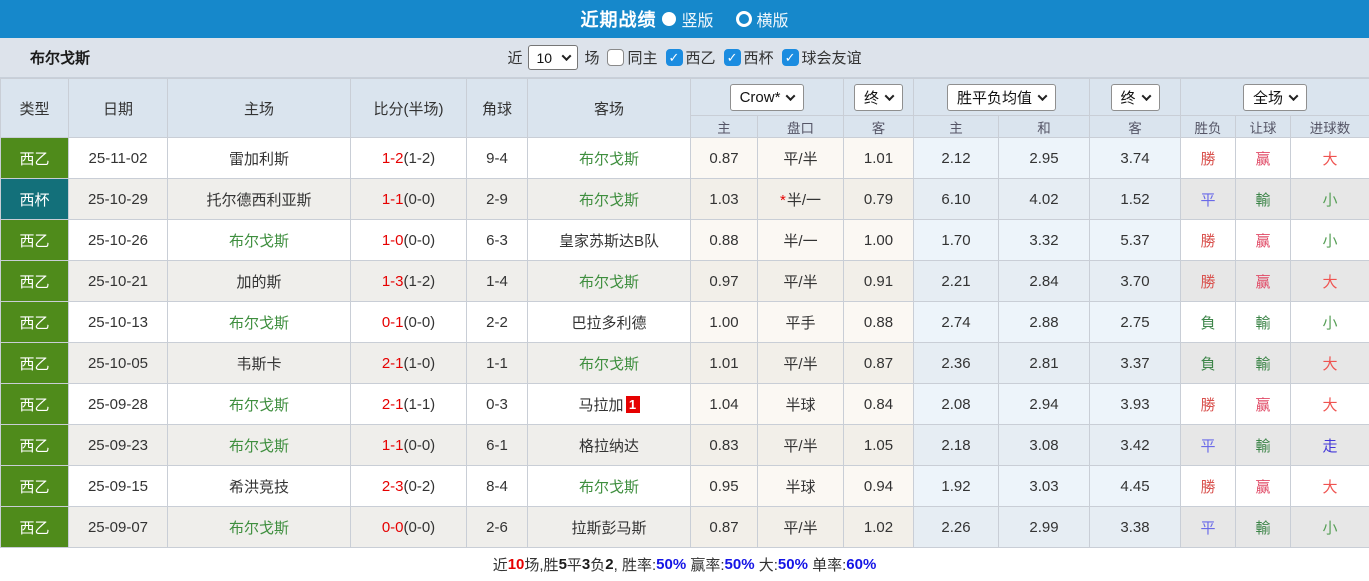 The width and height of the screenshot is (1369, 581). What do you see at coordinates (553, 57) in the screenshot?
I see `match-count-select: 10` at bounding box center [553, 57].